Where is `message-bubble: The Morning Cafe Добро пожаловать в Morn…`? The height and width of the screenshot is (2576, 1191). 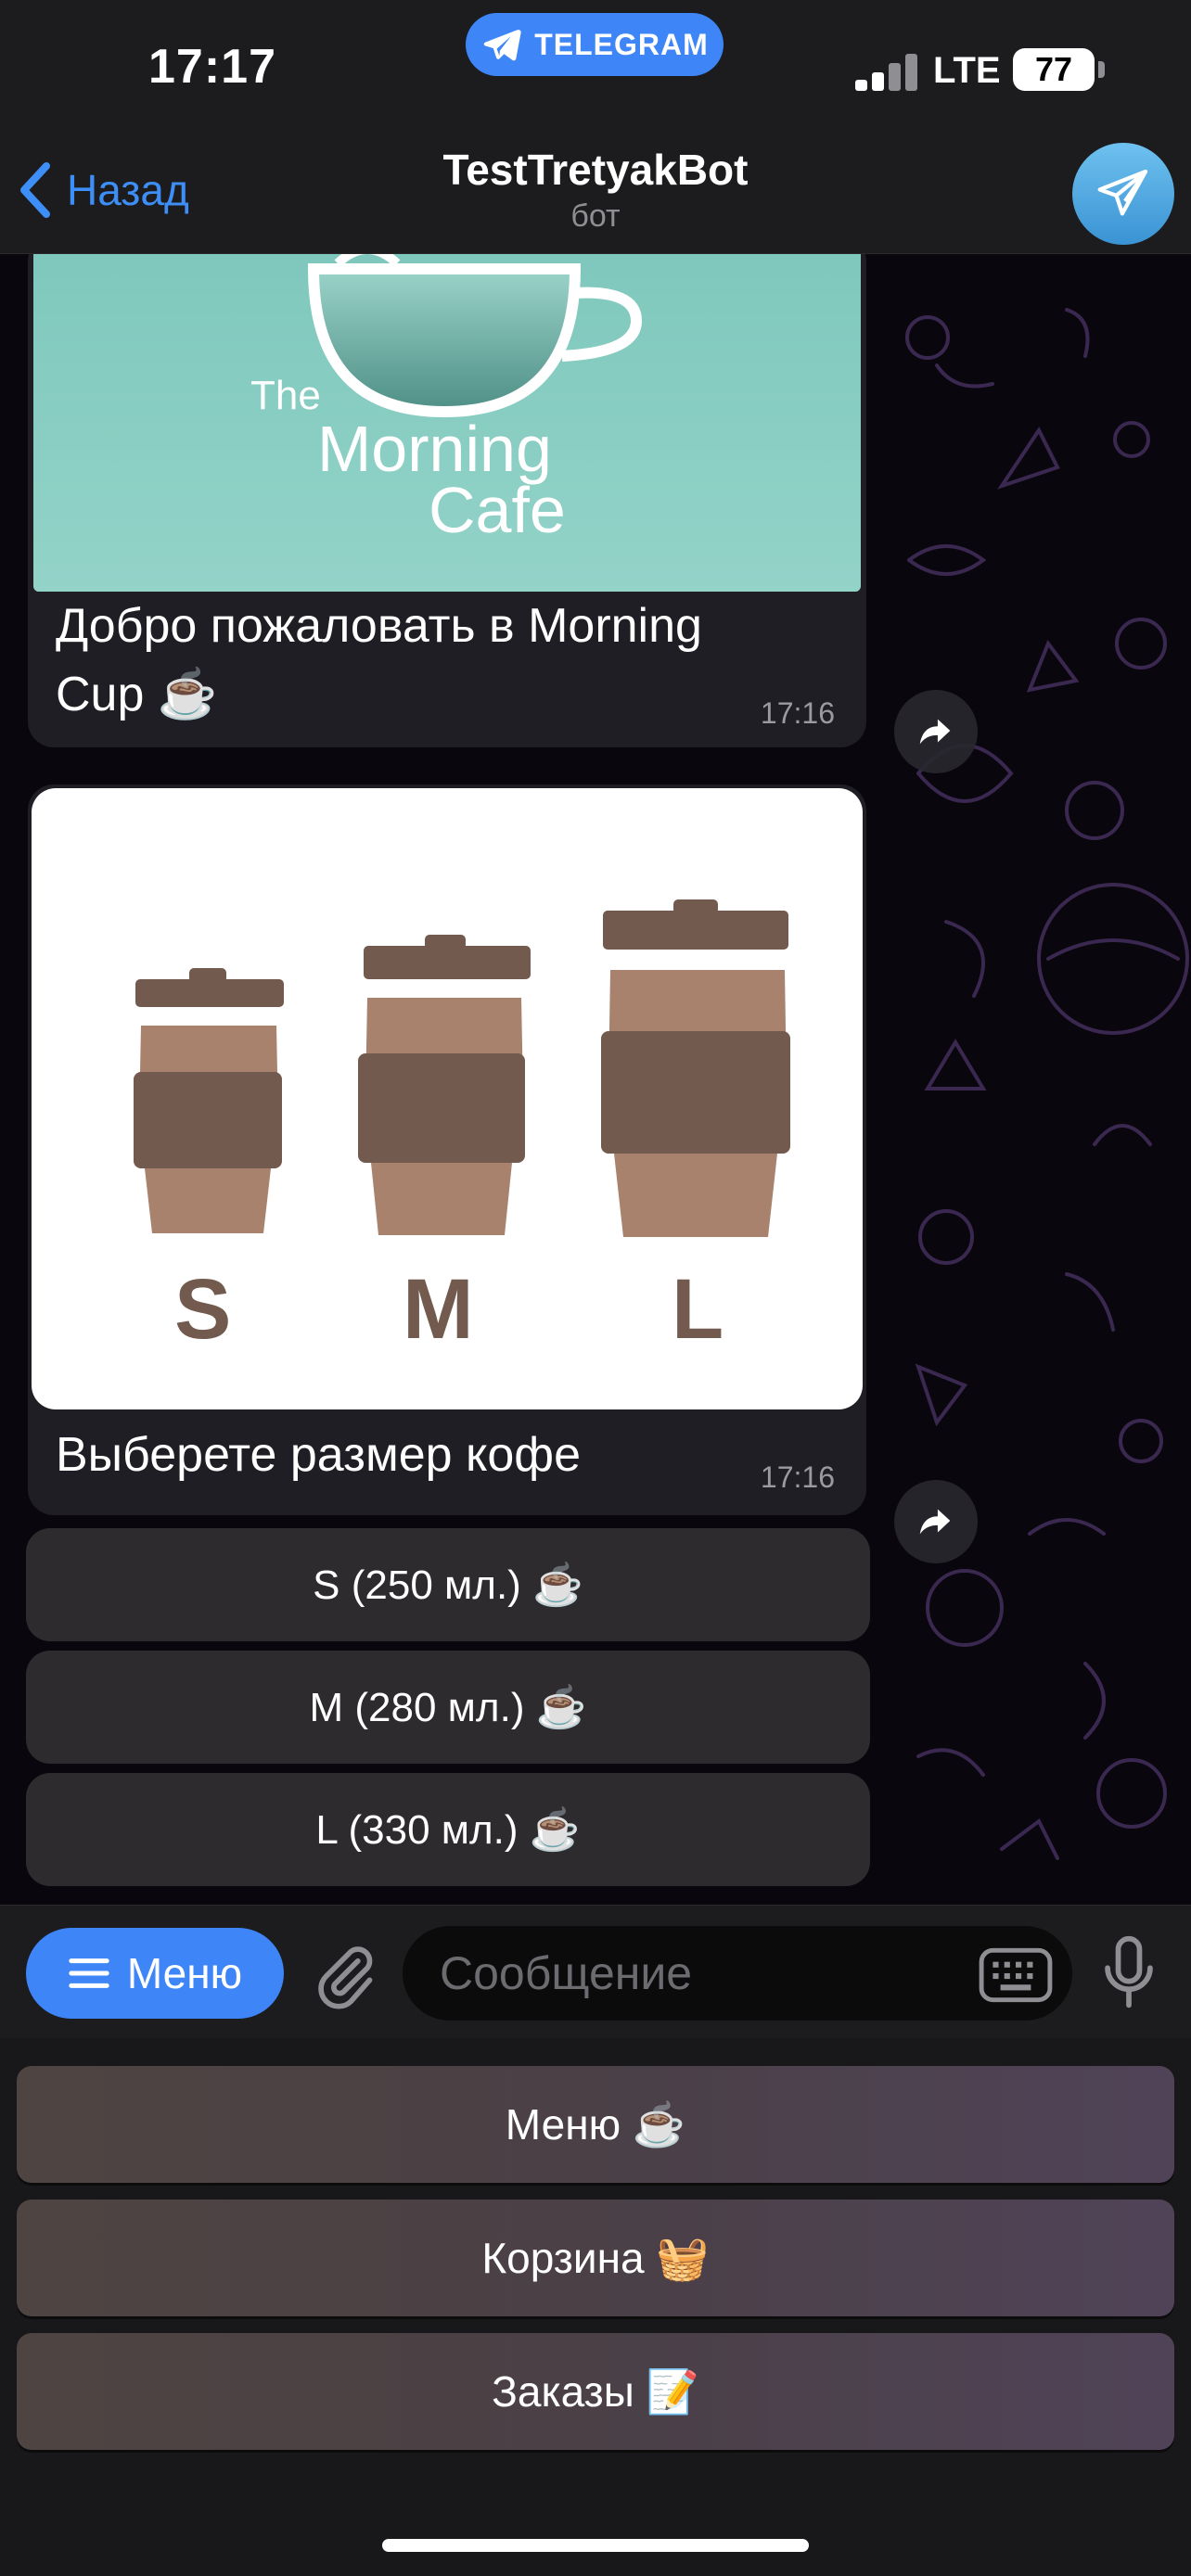 message-bubble: The Morning Cafe Добро пожаловать в Morn… is located at coordinates (447, 501).